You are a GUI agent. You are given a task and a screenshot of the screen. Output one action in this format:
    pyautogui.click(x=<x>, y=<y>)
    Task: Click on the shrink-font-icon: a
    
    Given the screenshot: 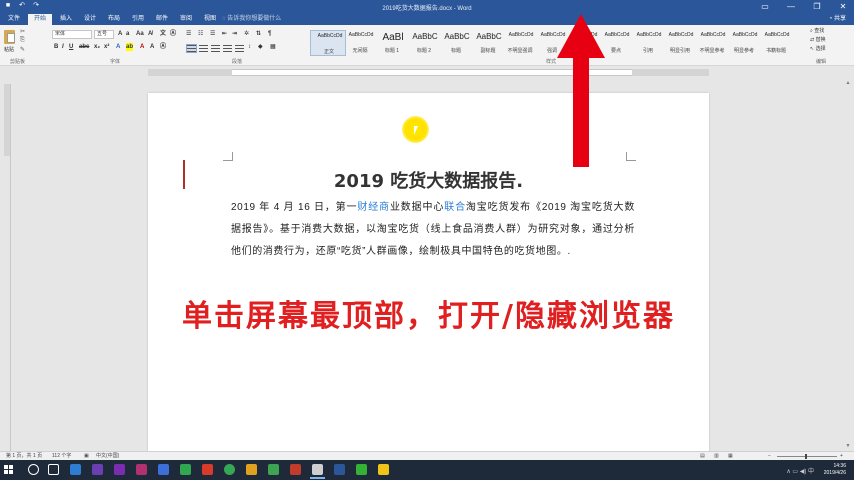 What is the action you would take?
    pyautogui.click(x=127, y=34)
    